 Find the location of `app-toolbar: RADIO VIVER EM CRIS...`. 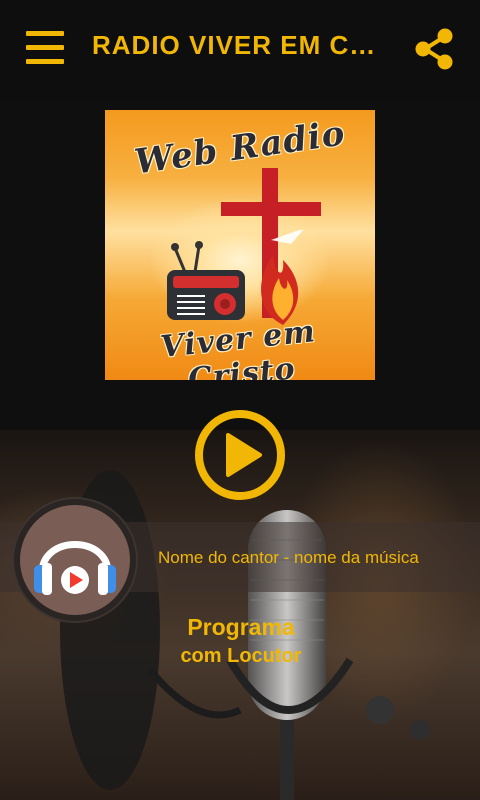

app-toolbar: RADIO VIVER EM CRIS... is located at coordinates (240, 50).